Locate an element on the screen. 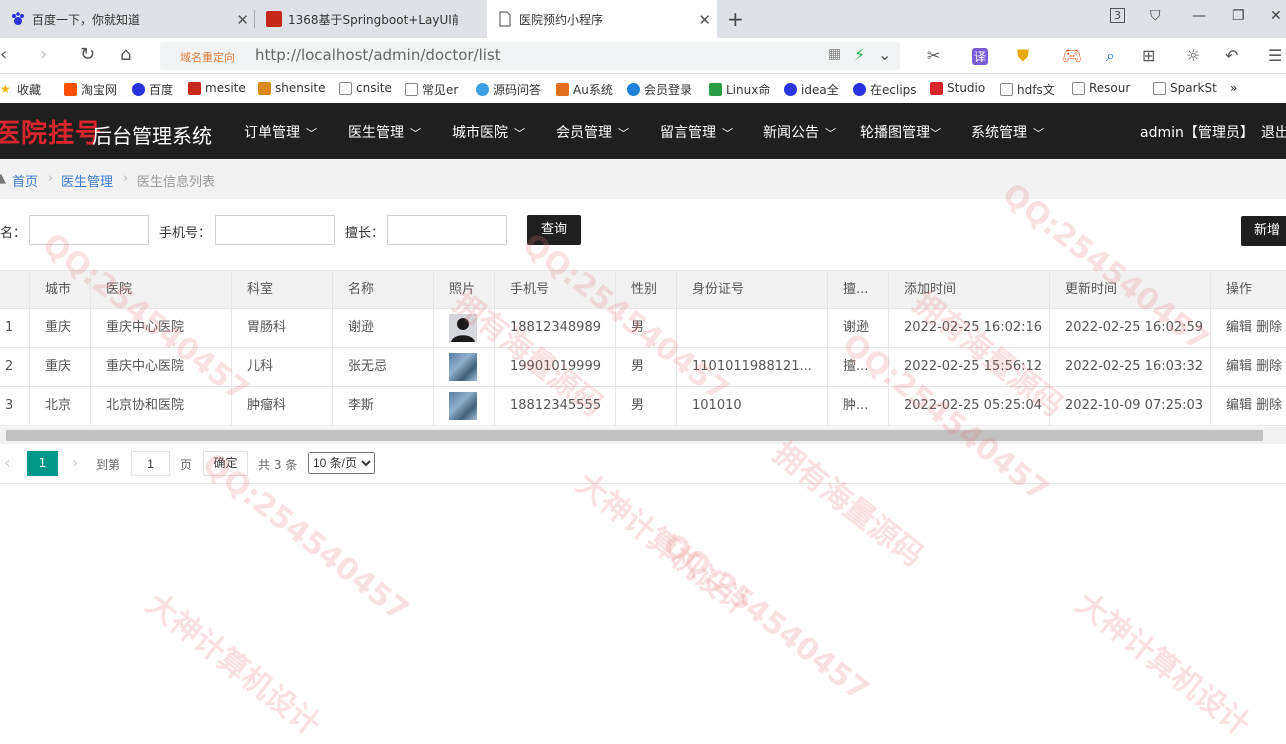 This screenshot has width=1286, height=744. sun-icon: ☼ is located at coordinates (1193, 55).